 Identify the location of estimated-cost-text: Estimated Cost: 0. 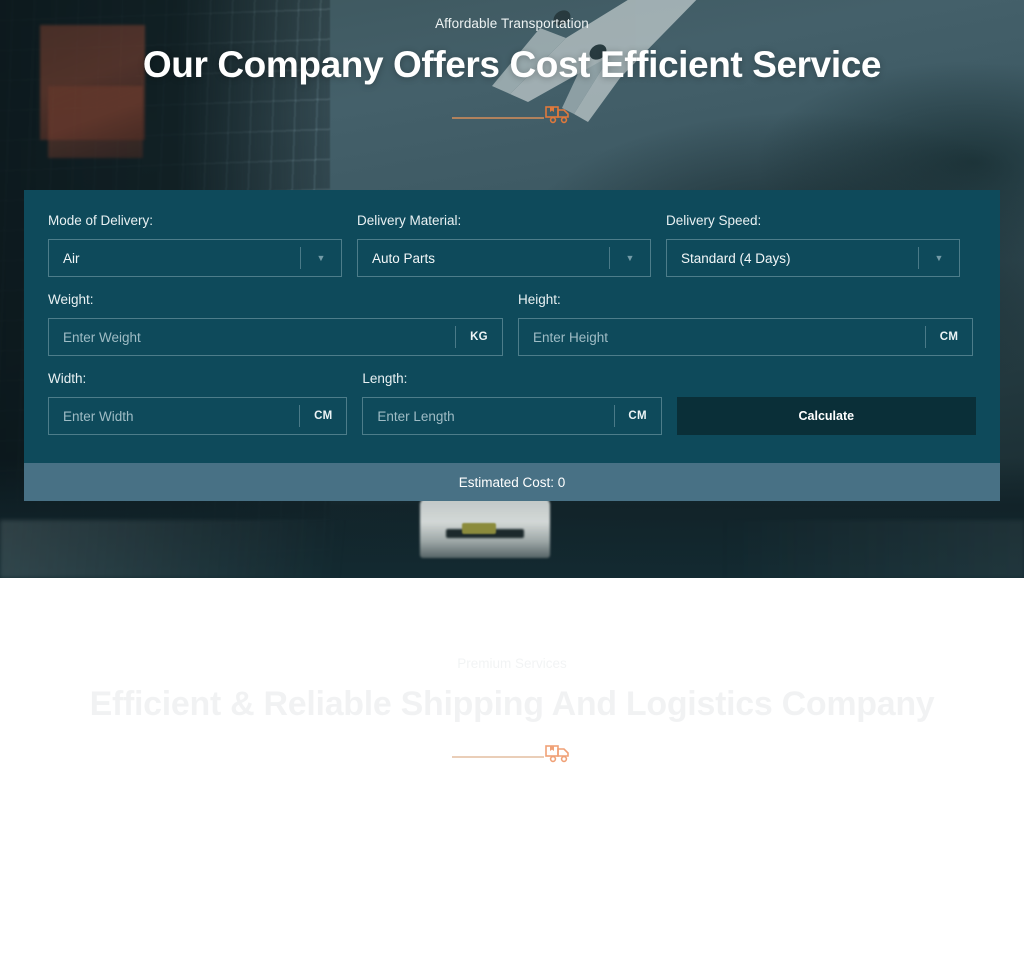
(512, 482).